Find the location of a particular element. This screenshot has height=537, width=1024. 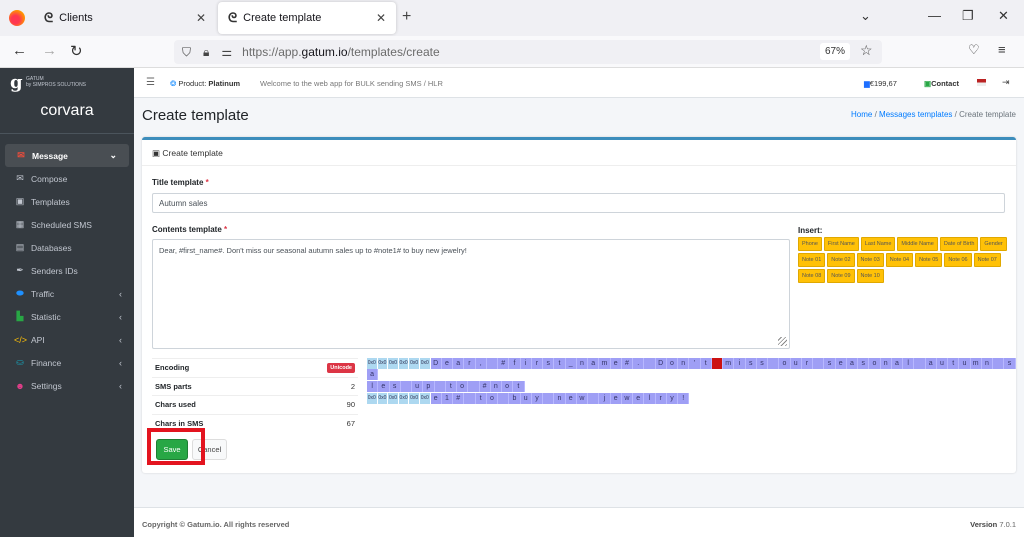

sidebar-item-databases: ▤ Databases is located at coordinates (67, 247).